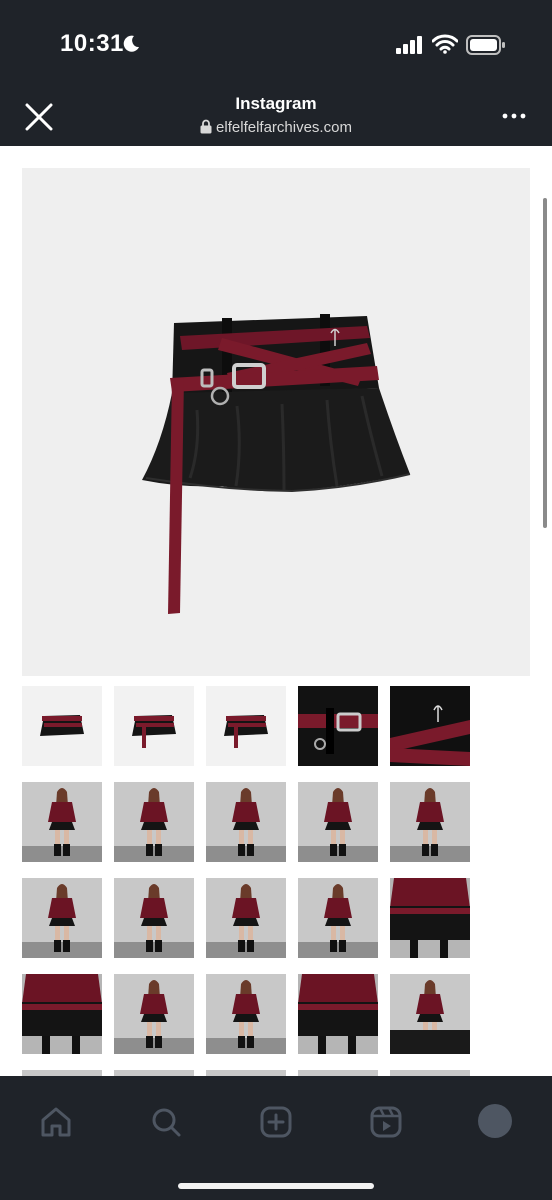  I want to click on moon-icon, so click(131, 43).